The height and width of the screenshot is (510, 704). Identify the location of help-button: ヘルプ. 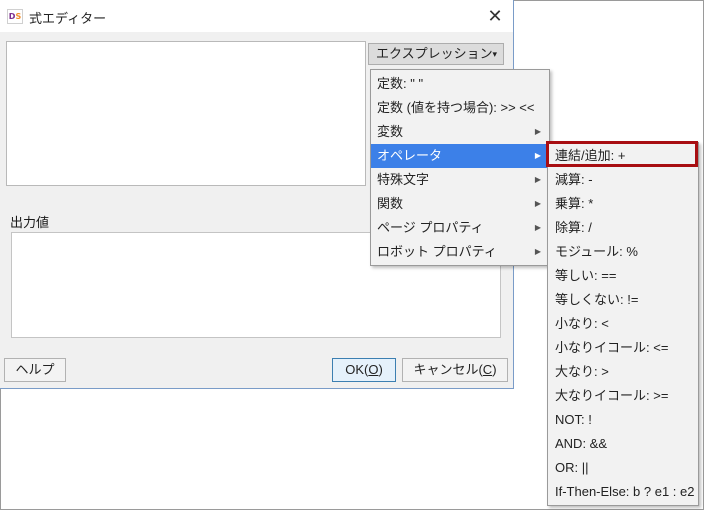
(35, 370).